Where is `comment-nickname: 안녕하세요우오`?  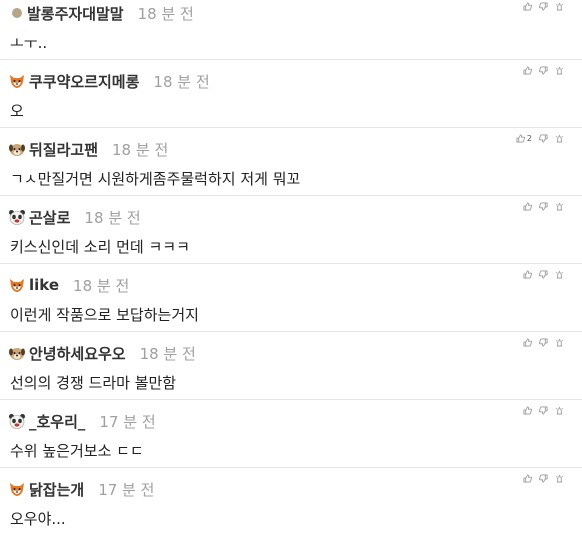
comment-nickname: 안녕하세요우오 is located at coordinates (77, 353).